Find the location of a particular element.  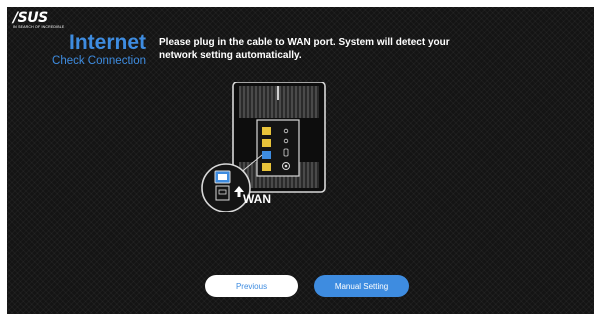

ethernet-port-panel is located at coordinates (278, 148).